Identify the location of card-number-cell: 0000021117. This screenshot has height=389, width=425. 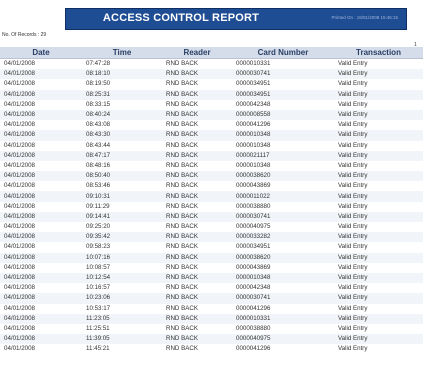
(283, 155).